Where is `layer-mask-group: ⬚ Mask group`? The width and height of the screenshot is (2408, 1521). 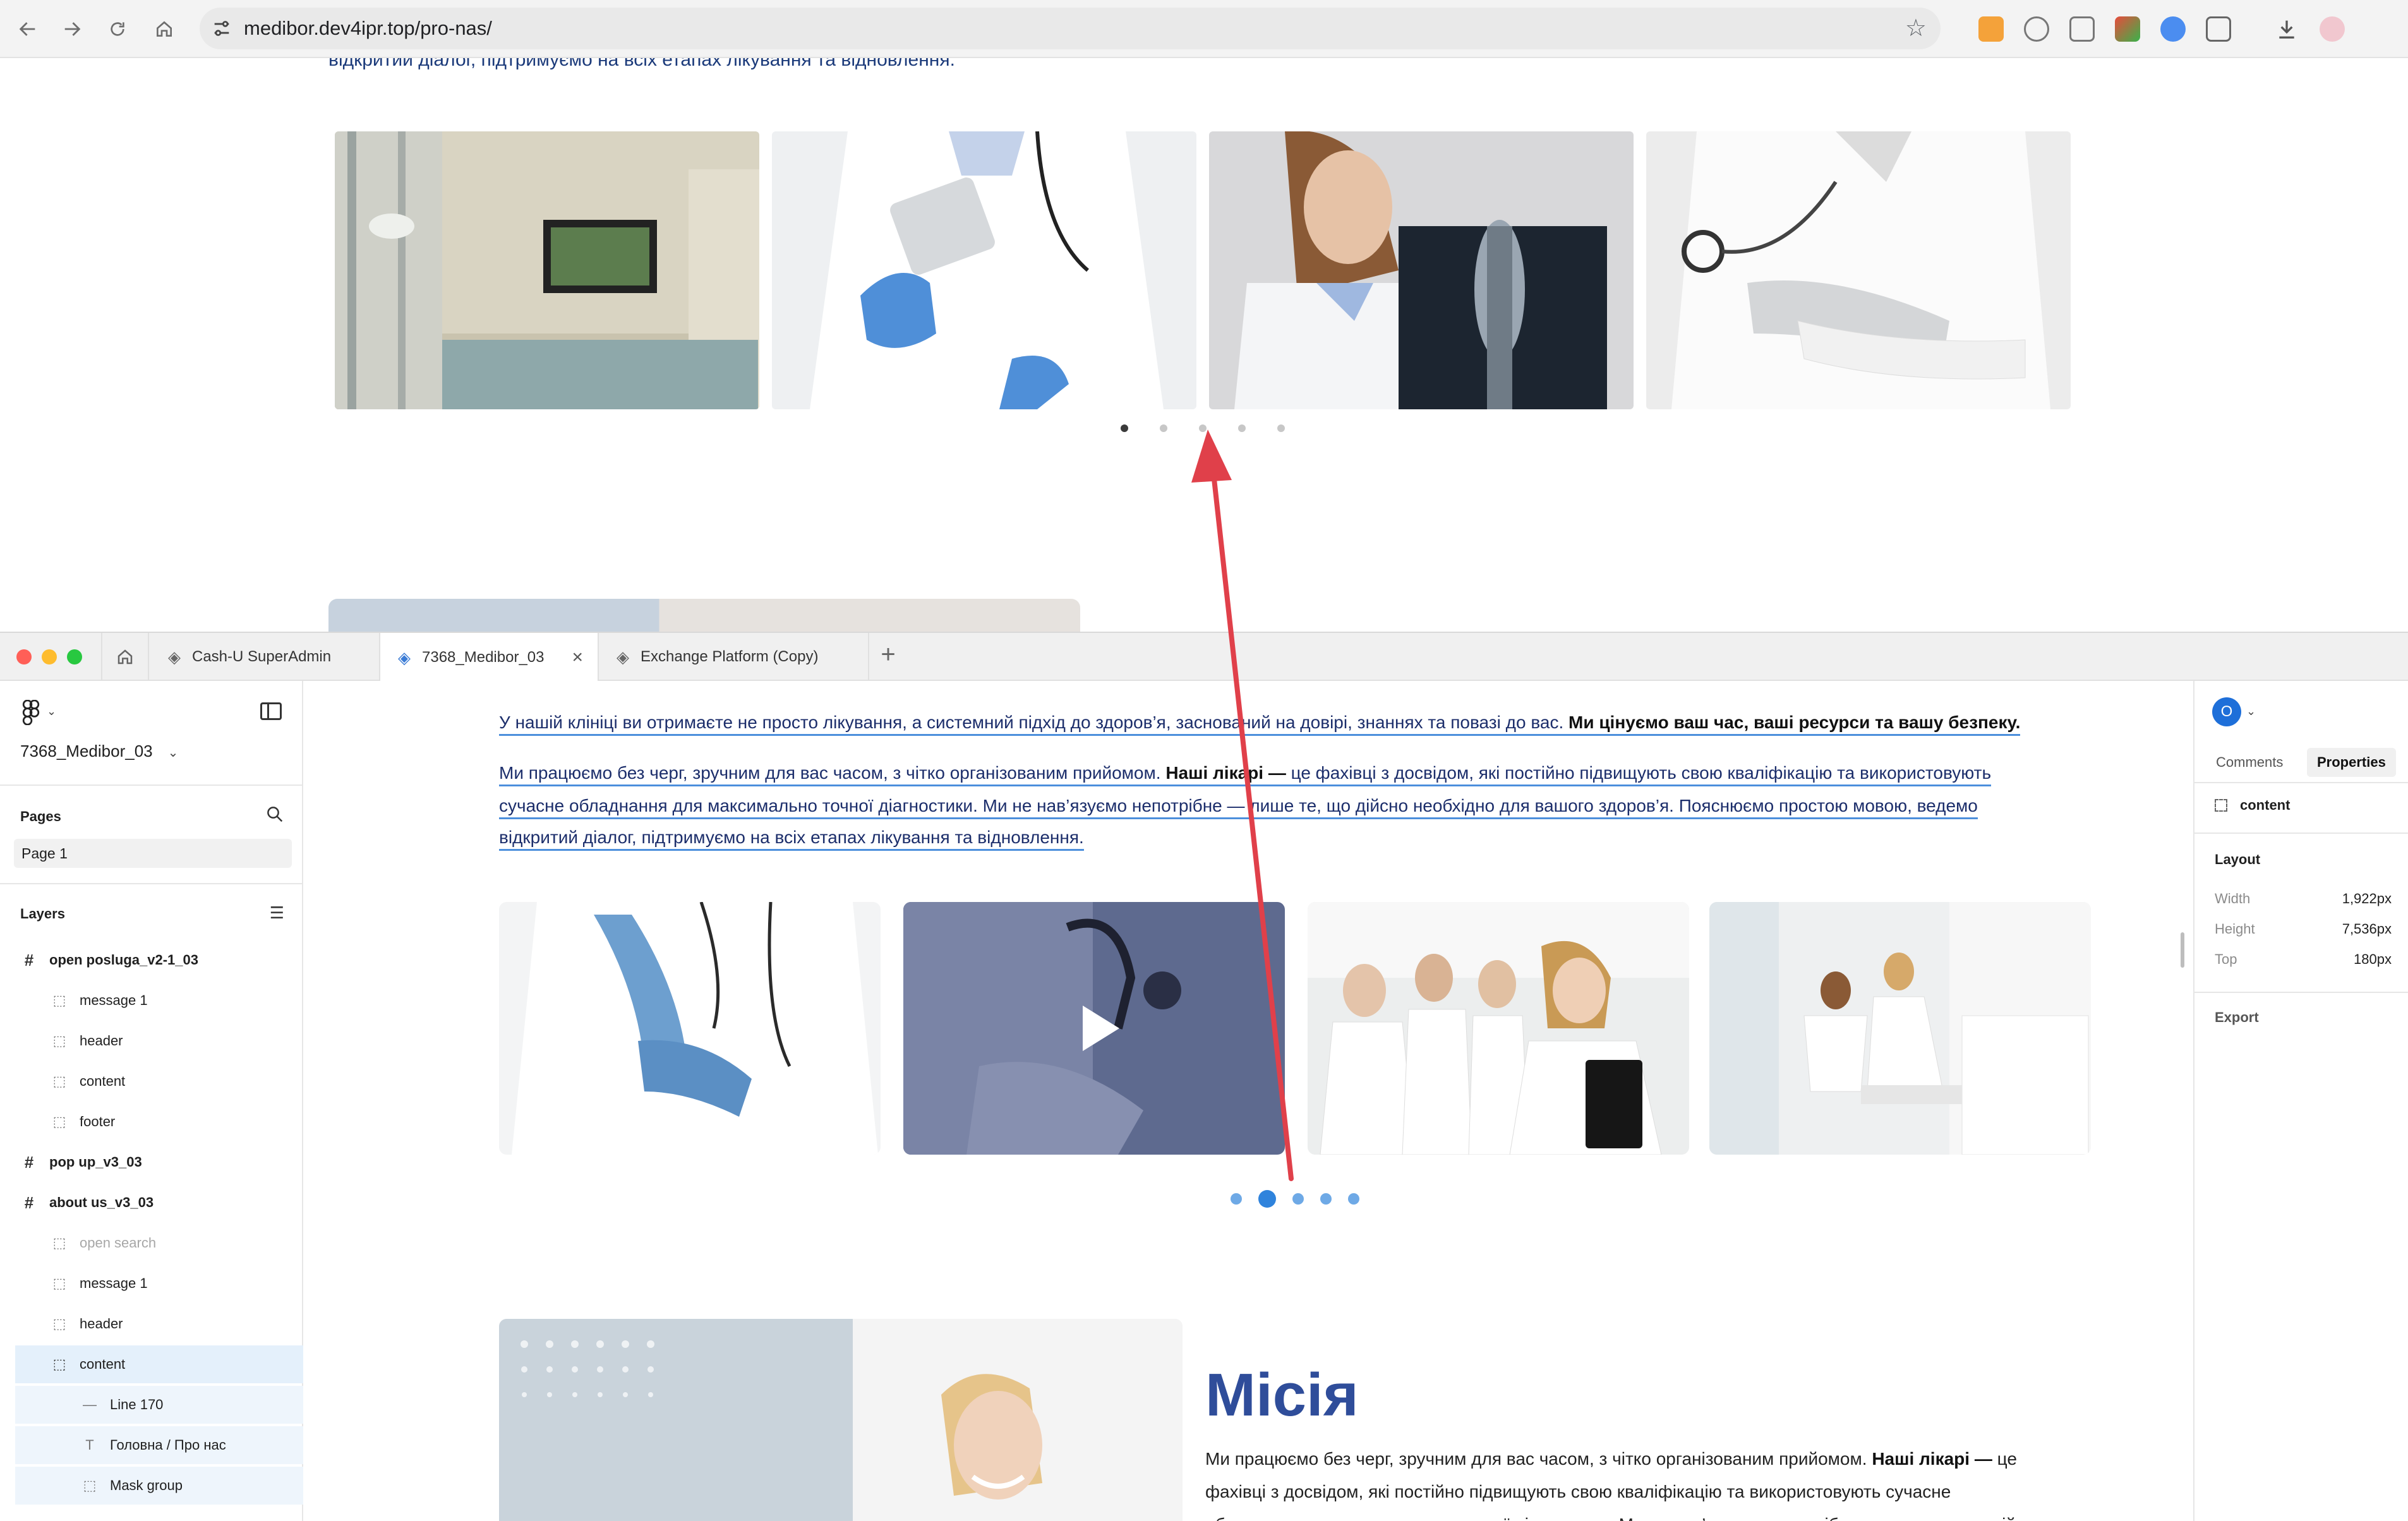
layer-mask-group: ⬚ Mask group is located at coordinates (159, 1486).